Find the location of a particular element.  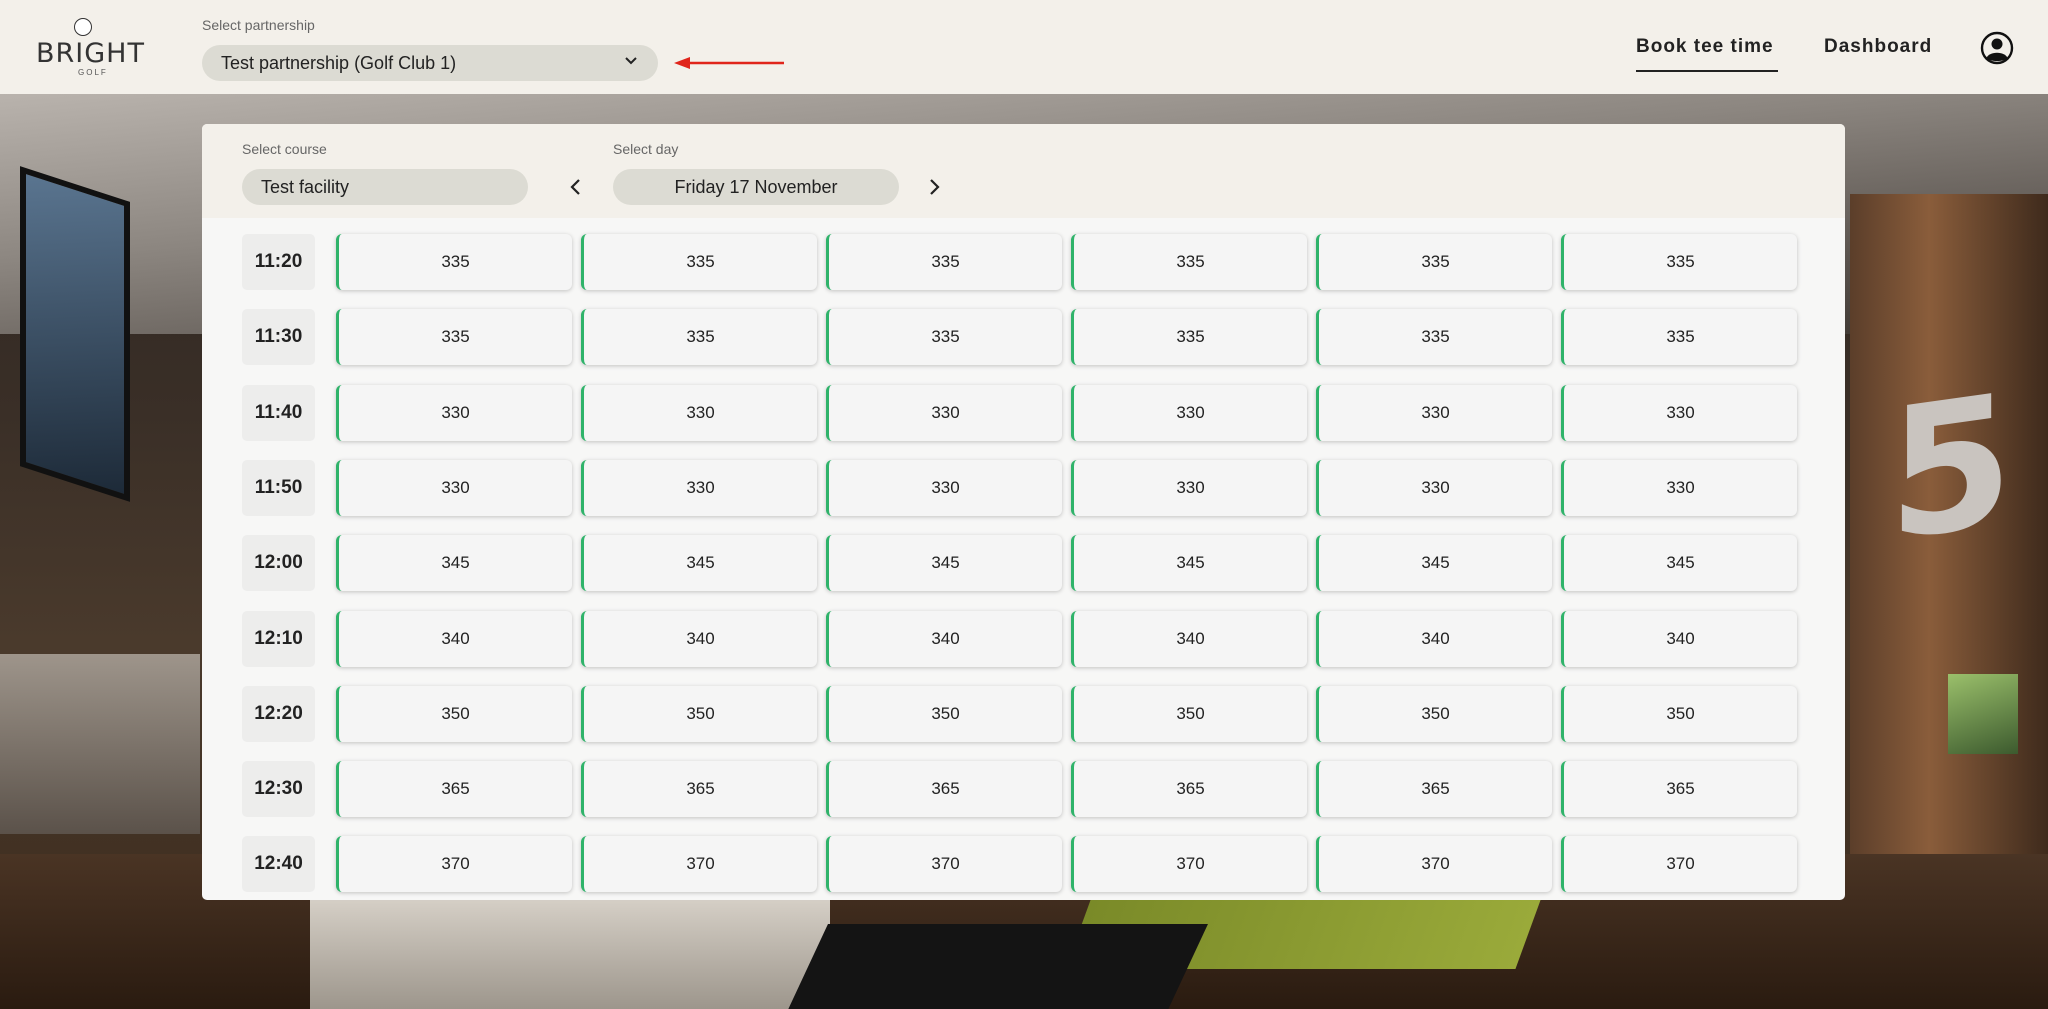

tee-time-row: 12:00 345 345 345 345 345 345 is located at coordinates (1022, 563).